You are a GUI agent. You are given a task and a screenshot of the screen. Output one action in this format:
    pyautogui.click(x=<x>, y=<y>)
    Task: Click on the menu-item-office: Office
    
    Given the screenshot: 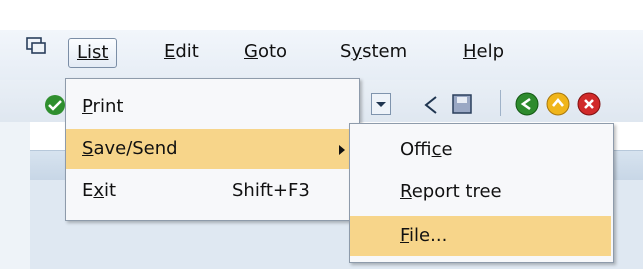 What is the action you would take?
    pyautogui.click(x=480, y=150)
    